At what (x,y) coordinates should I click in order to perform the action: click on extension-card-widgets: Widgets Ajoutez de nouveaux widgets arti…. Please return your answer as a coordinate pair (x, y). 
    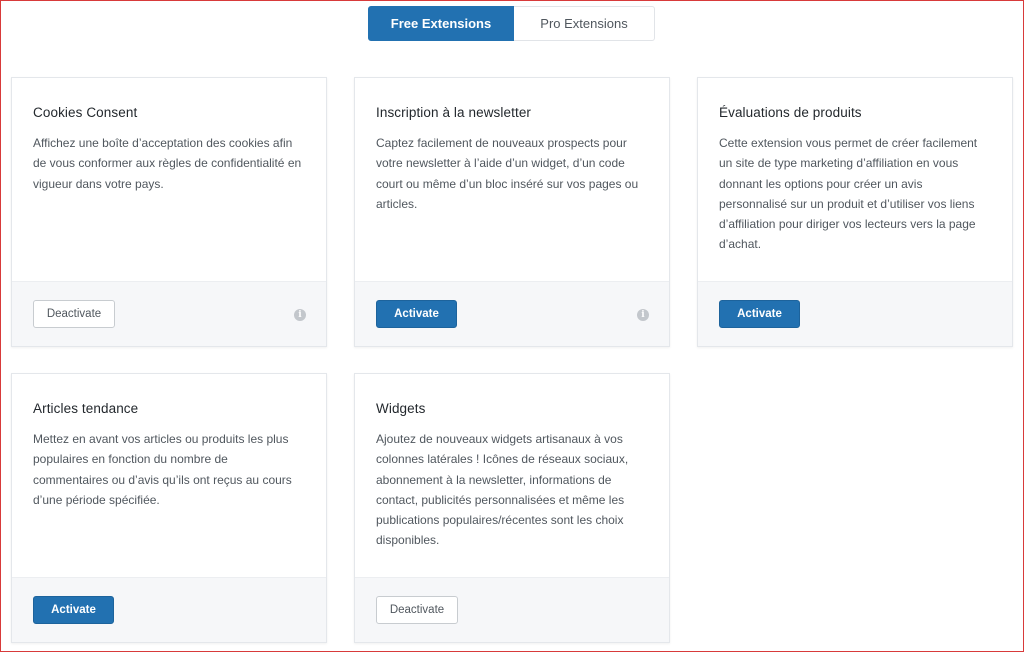
    Looking at the image, I should click on (512, 508).